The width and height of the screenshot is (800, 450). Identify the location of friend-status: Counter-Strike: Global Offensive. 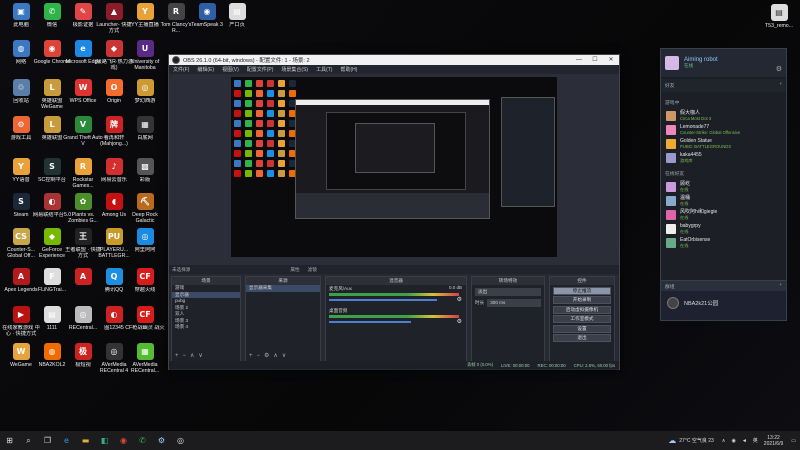
(710, 133).